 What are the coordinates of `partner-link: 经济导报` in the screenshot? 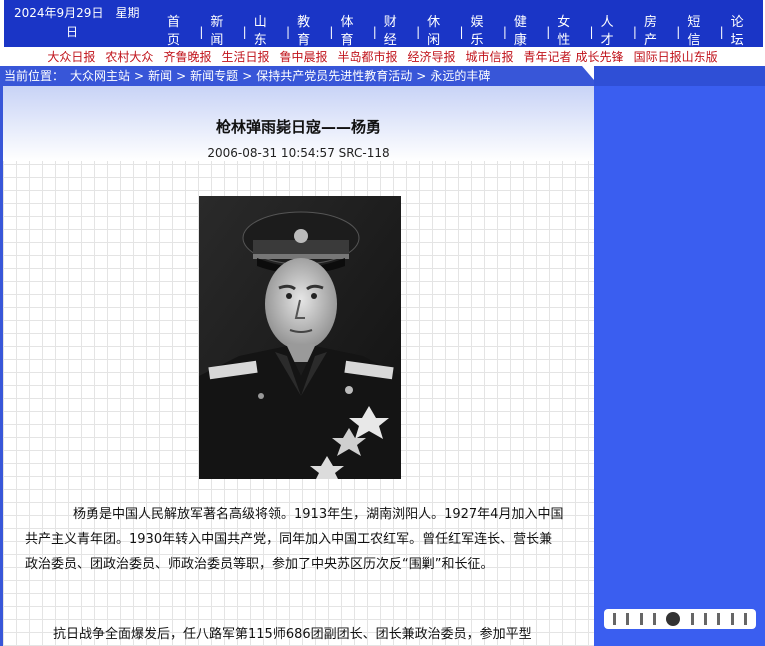 It's located at (432, 56).